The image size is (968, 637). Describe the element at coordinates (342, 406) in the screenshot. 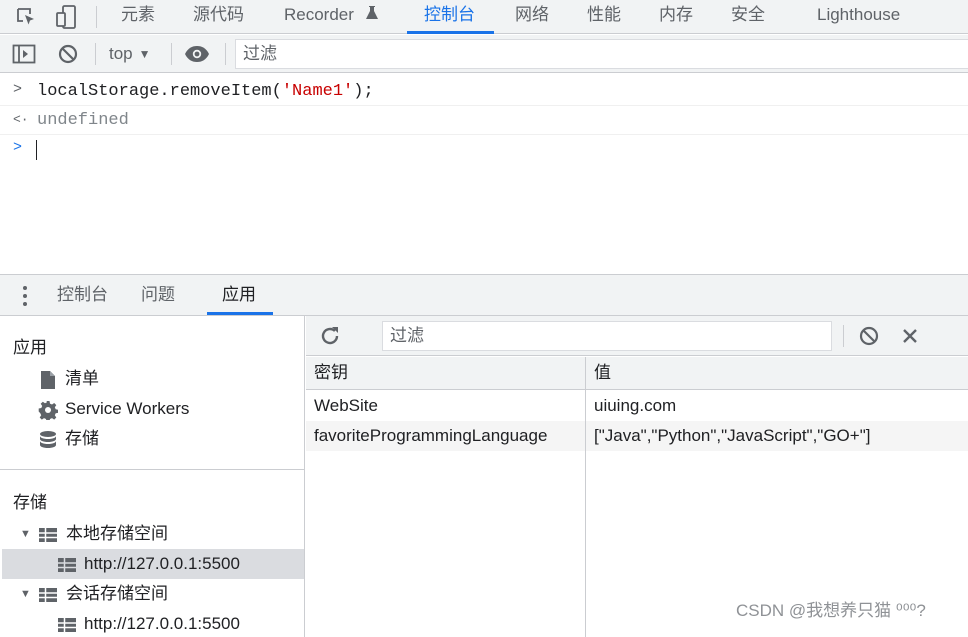

I see `cell-key: WebSite` at that location.